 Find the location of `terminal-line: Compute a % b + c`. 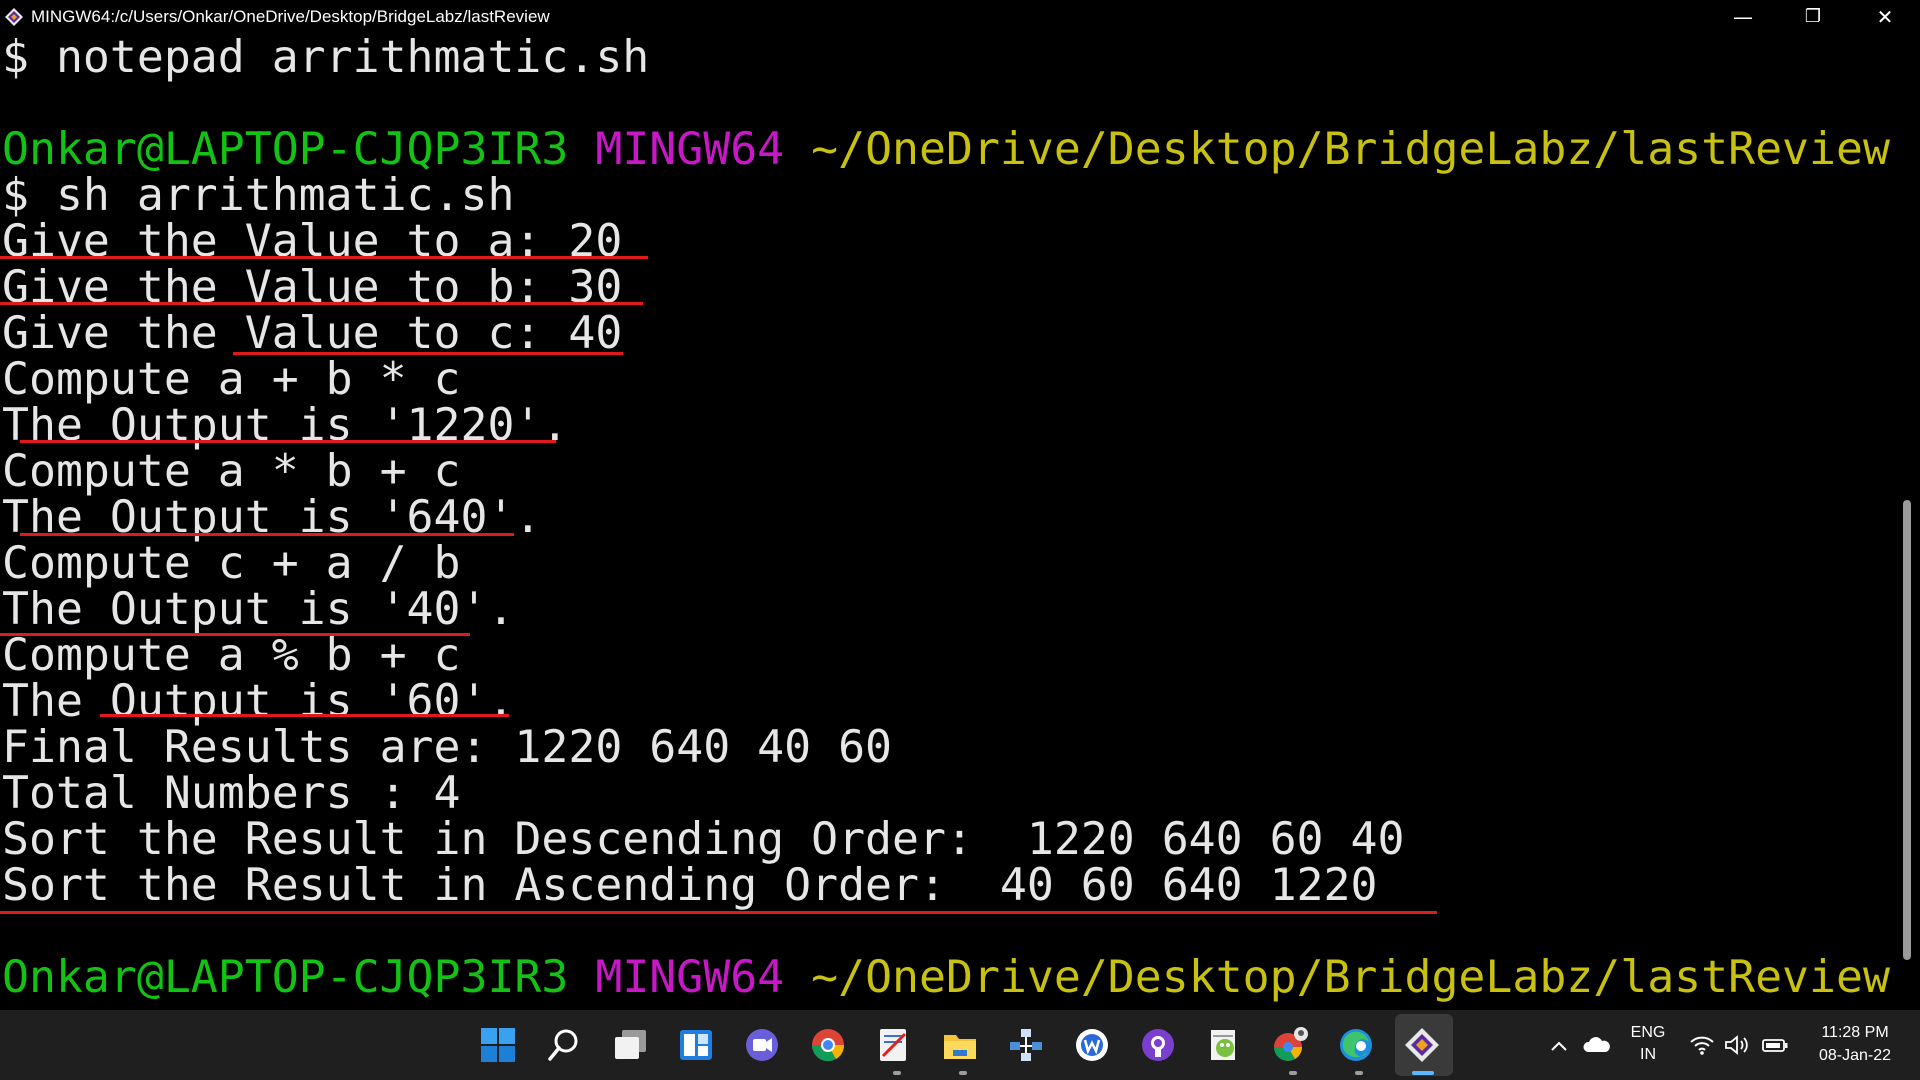

terminal-line: Compute a % b + c is located at coordinates (231, 654).